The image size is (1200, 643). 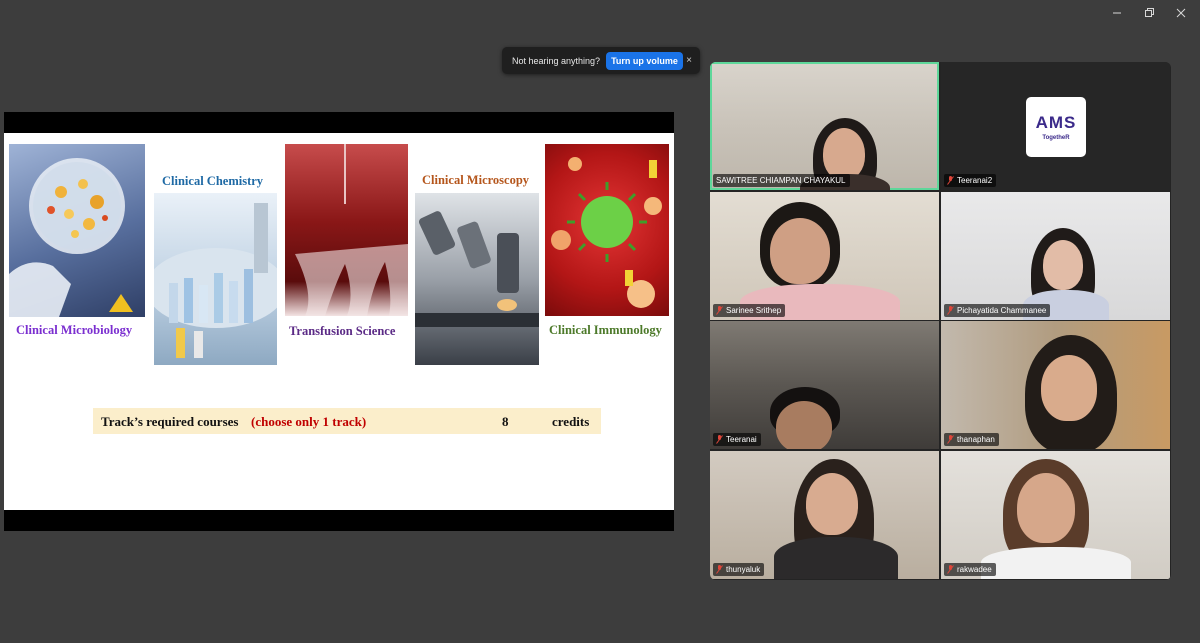 I want to click on turn-up-volume-button: Turn up volume, so click(x=644, y=60).